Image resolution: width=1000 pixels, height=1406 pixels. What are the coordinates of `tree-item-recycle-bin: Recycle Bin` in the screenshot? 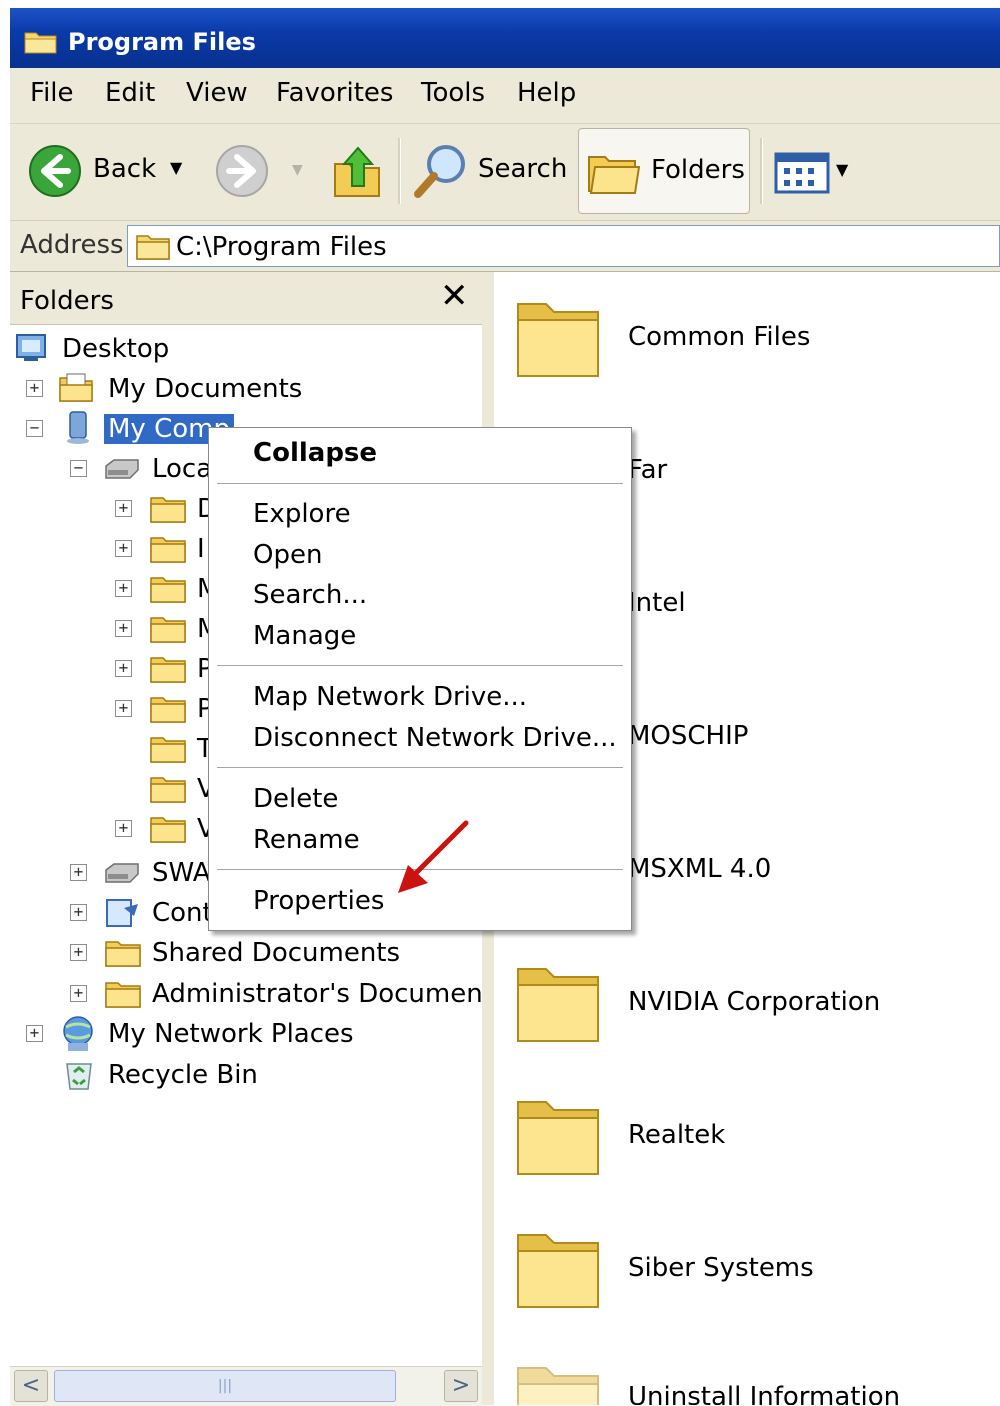 It's located at (176, 1076).